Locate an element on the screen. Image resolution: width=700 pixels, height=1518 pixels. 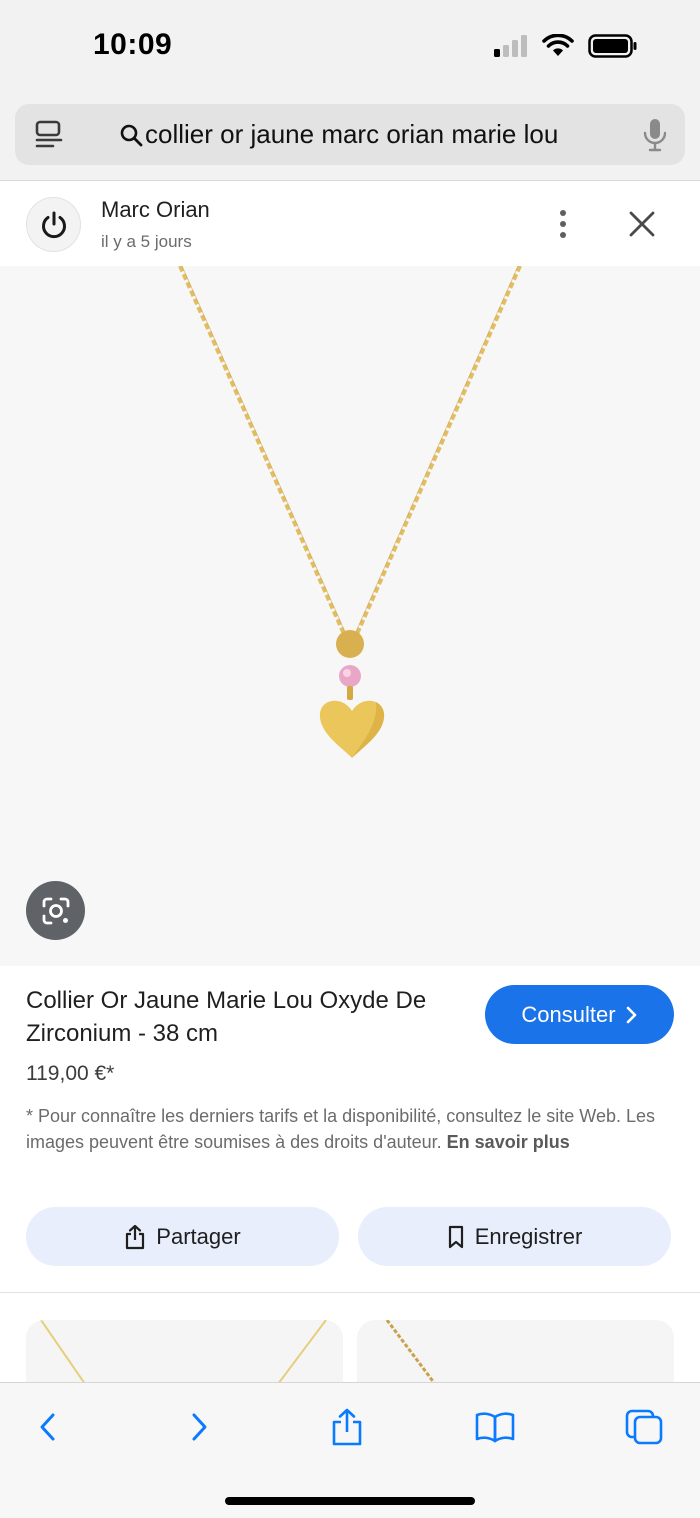
reader-mode-icon is located at coordinates (49, 135).